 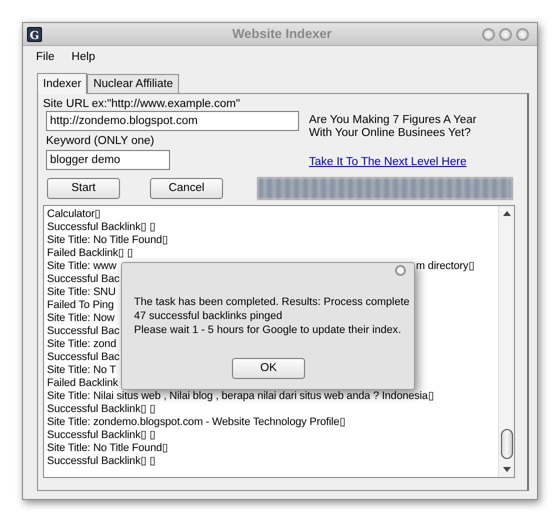 What do you see at coordinates (81, 319) in the screenshot?
I see `log-line: Site Title: Now` at bounding box center [81, 319].